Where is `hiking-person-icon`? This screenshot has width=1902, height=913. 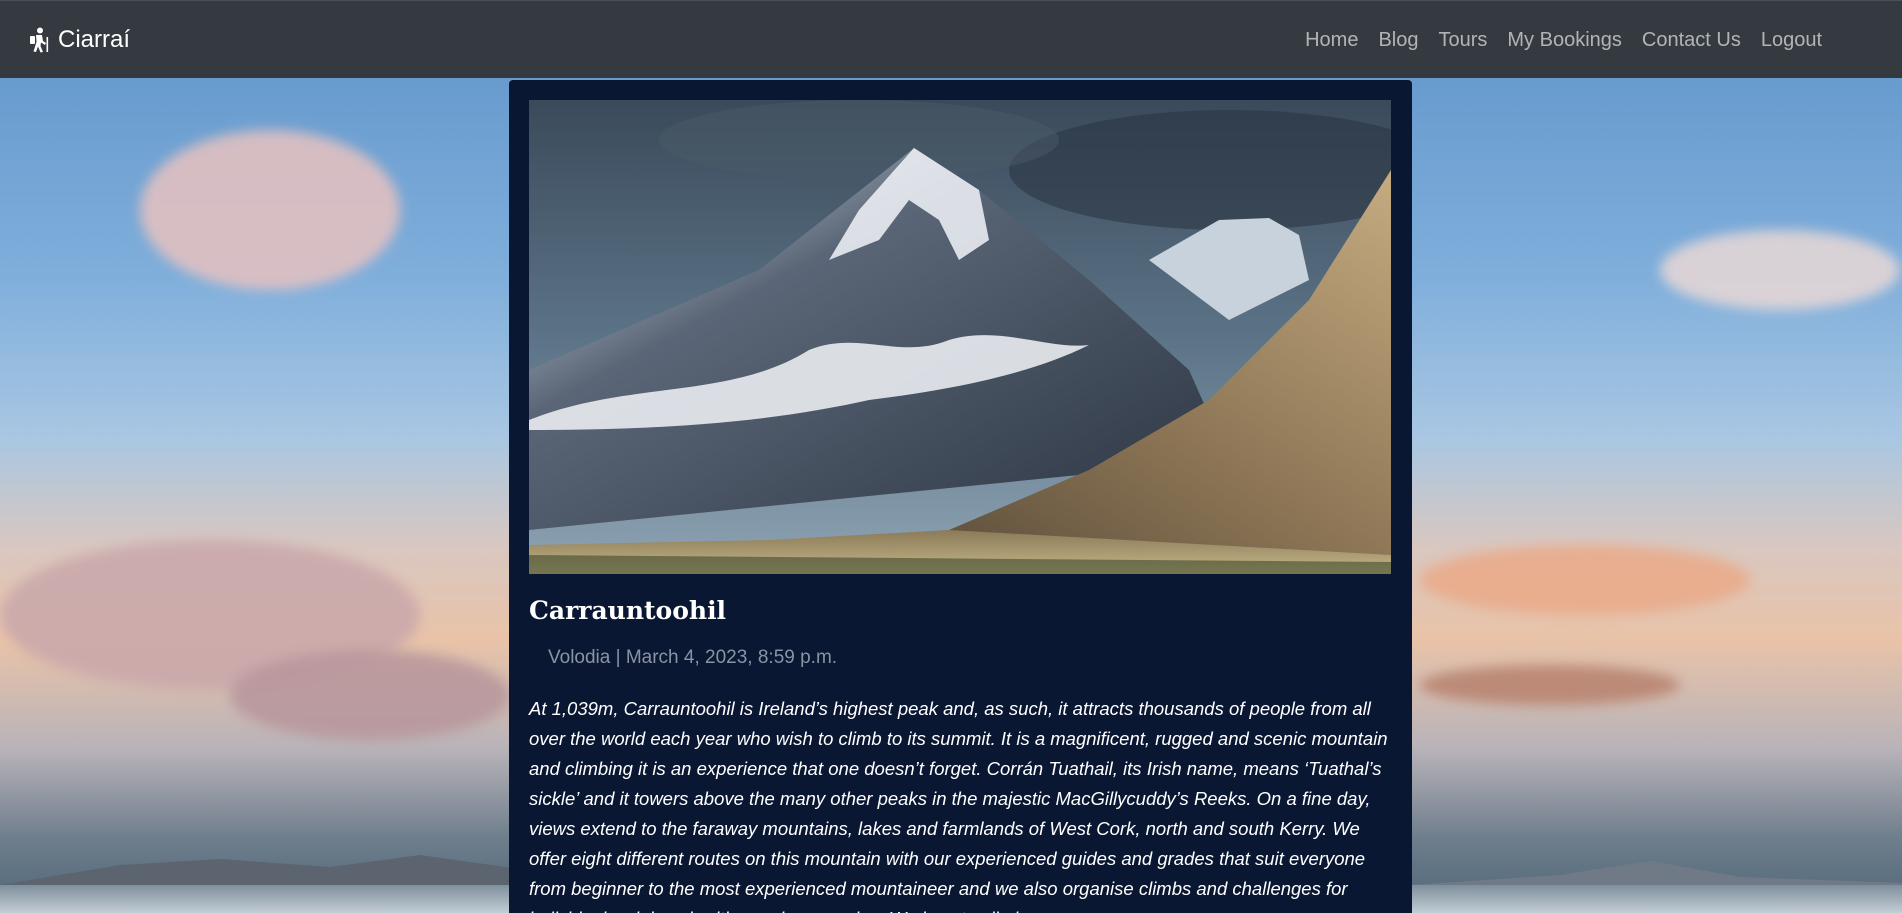
hiking-person-icon is located at coordinates (39, 40).